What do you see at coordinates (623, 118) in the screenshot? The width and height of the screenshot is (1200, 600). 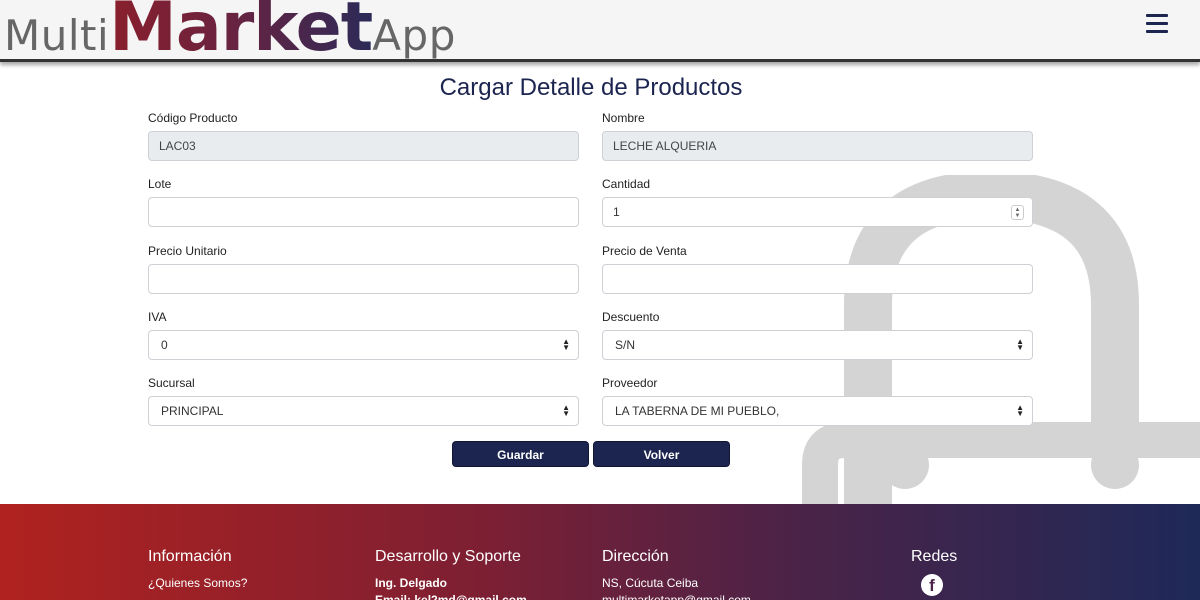 I see `nombre-label: Nombre` at bounding box center [623, 118].